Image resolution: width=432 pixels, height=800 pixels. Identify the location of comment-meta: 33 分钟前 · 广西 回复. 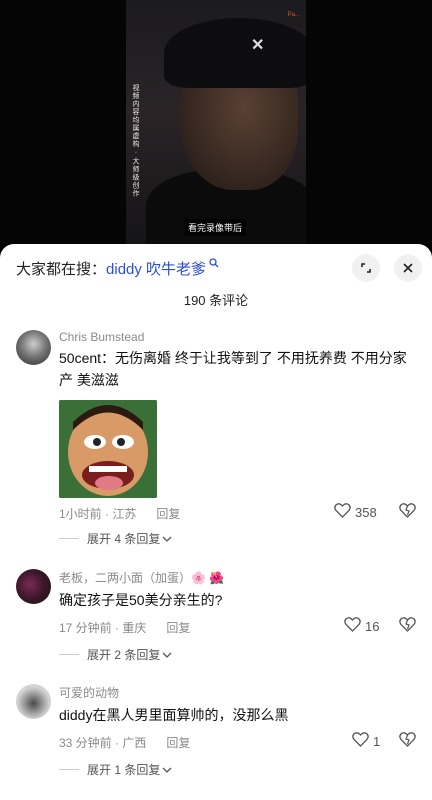
(124, 742).